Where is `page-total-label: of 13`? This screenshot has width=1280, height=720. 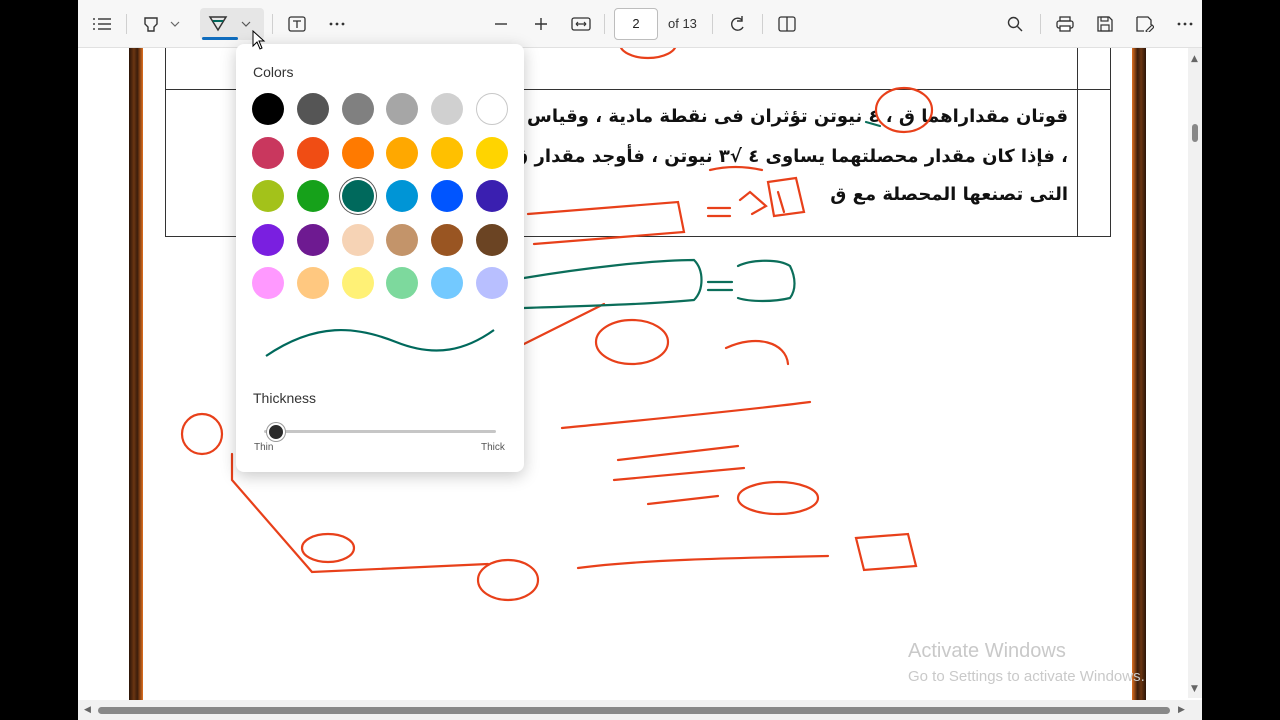
page-total-label: of 13 is located at coordinates (682, 23).